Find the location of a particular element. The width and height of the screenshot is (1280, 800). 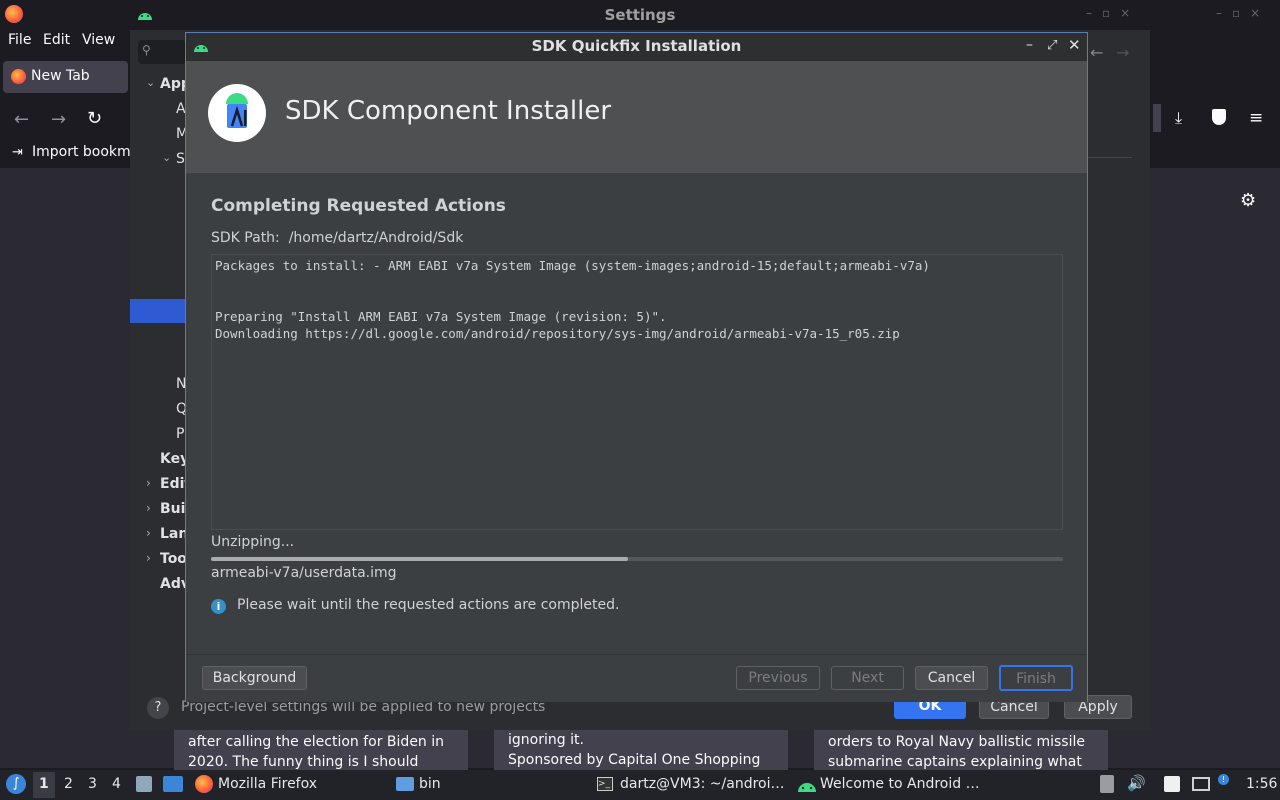

ublock-icon is located at coordinates (1219, 117).